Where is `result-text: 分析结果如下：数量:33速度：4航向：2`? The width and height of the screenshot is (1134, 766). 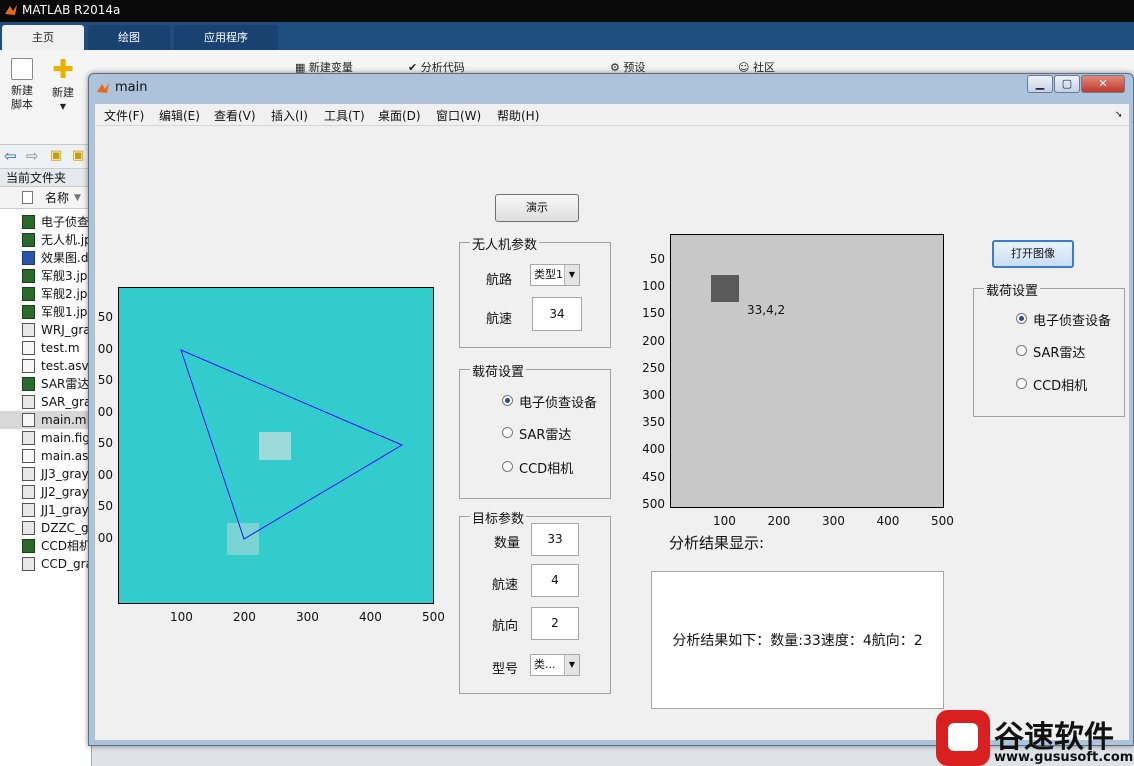
result-text: 分析结果如下：数量:33速度：4航向：2 is located at coordinates (797, 641).